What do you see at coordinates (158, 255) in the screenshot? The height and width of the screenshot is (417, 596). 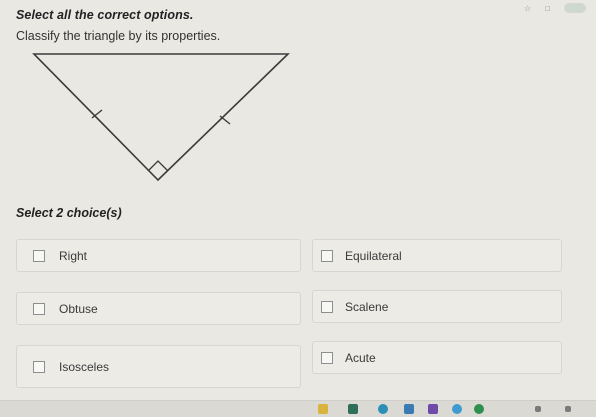 I see `choice-right: Right` at bounding box center [158, 255].